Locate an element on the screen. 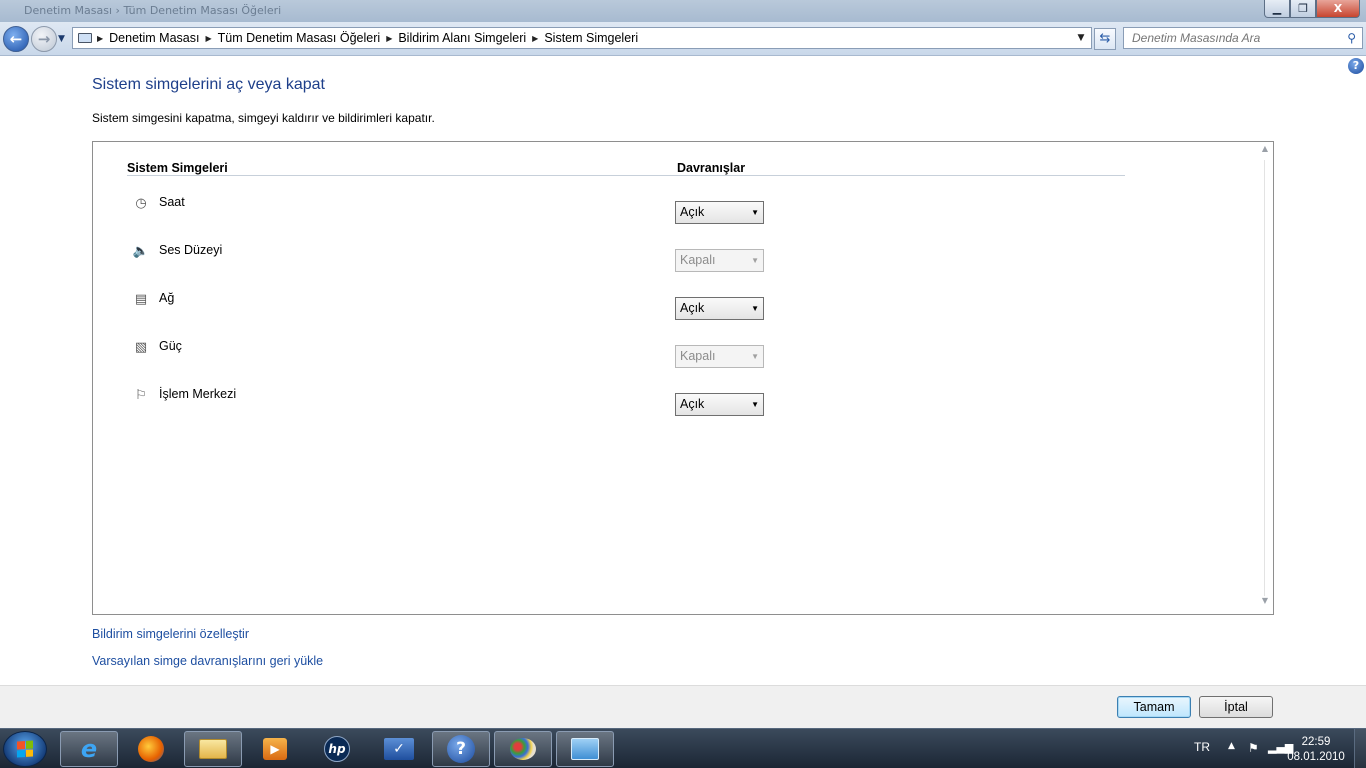 This screenshot has height=768, width=1366. breadcrumb-control-panel: Denetim Masası is located at coordinates (154, 38).